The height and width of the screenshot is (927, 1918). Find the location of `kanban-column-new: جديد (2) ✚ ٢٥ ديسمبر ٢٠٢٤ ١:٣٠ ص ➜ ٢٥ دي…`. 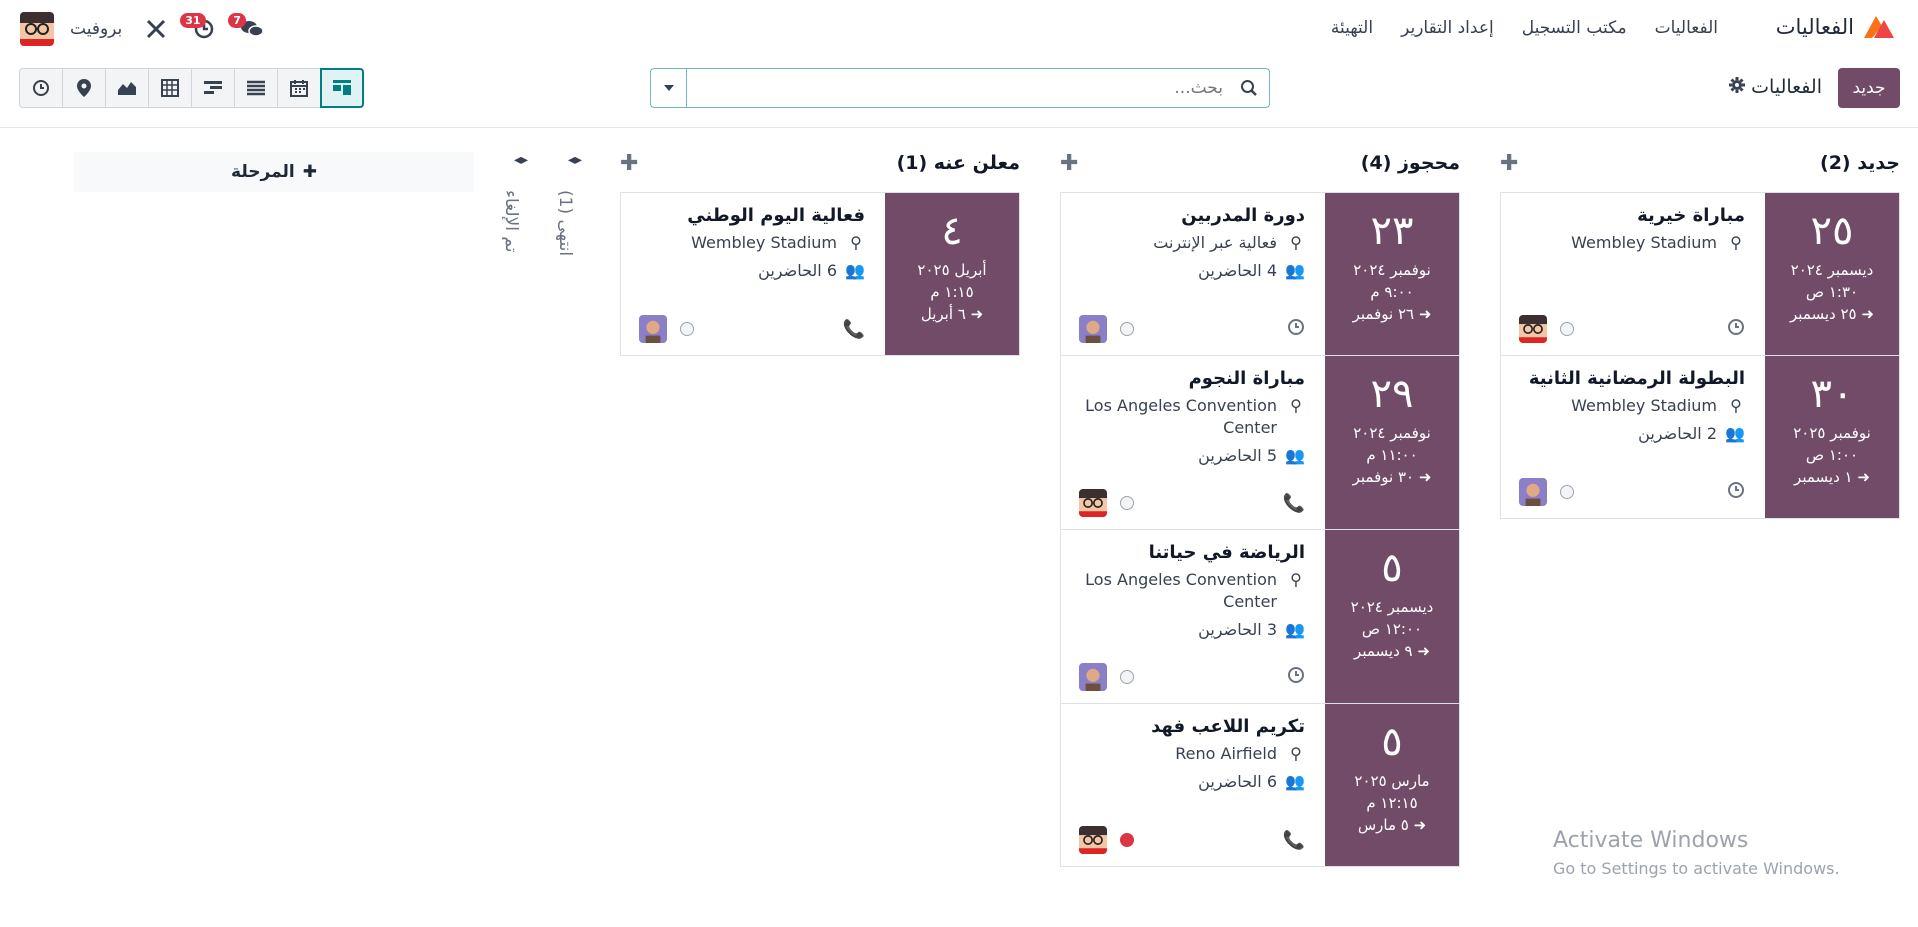

kanban-column-new: جديد (2) ✚ ٢٥ ديسمبر ٢٠٢٤ ١:٣٠ ص ➜ ٢٥ دي… is located at coordinates (1700, 333).